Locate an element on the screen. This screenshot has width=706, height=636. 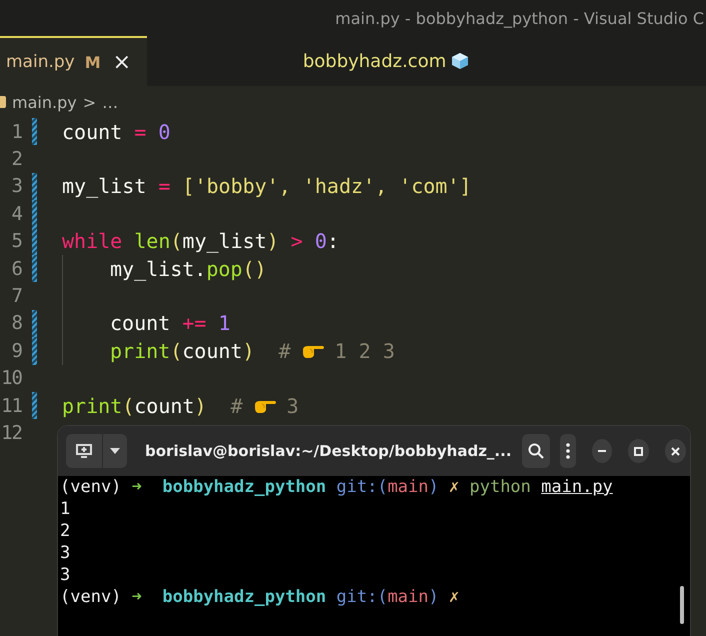
maximize-icon is located at coordinates (638, 451).